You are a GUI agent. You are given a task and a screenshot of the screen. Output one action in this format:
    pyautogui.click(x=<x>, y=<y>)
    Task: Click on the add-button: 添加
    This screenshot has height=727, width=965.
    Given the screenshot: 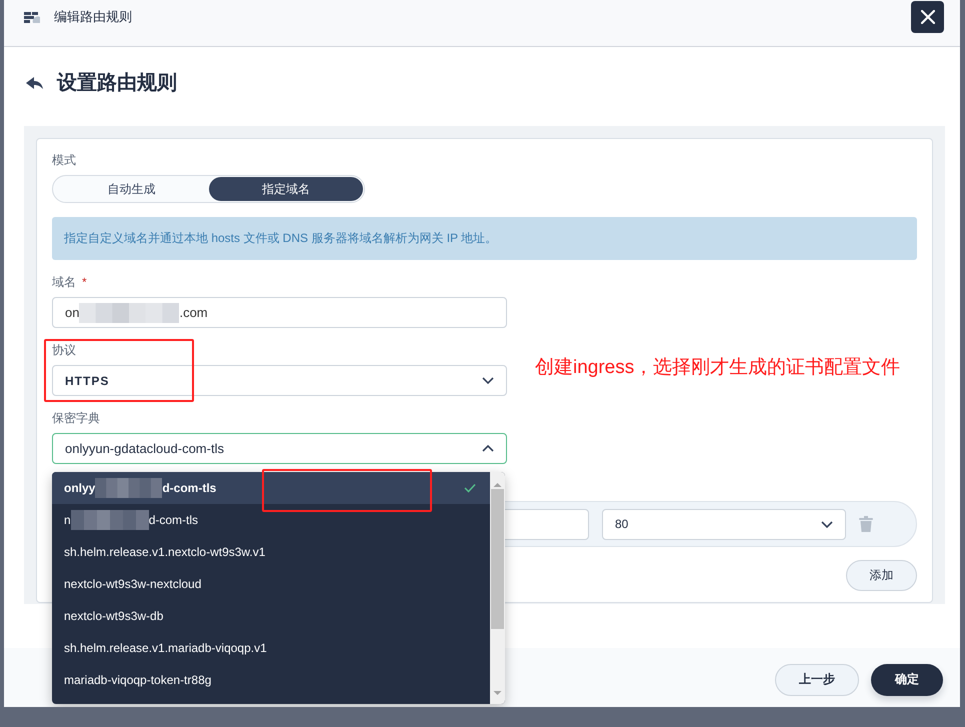 What is the action you would take?
    pyautogui.click(x=881, y=575)
    